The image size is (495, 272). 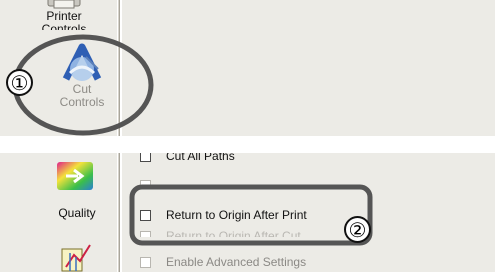 What do you see at coordinates (357, 229) in the screenshot?
I see `callout-number-2: ②` at bounding box center [357, 229].